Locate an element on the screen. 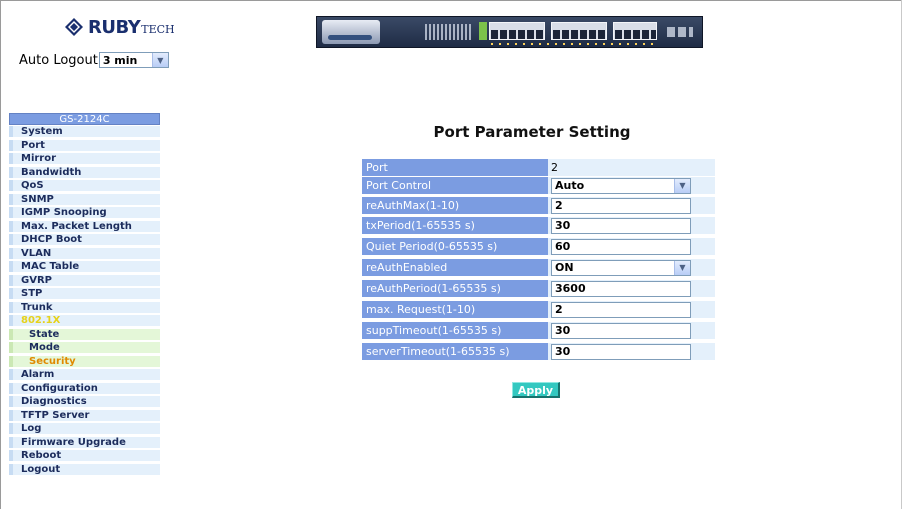  quiet-period-input: 60 is located at coordinates (621, 246).